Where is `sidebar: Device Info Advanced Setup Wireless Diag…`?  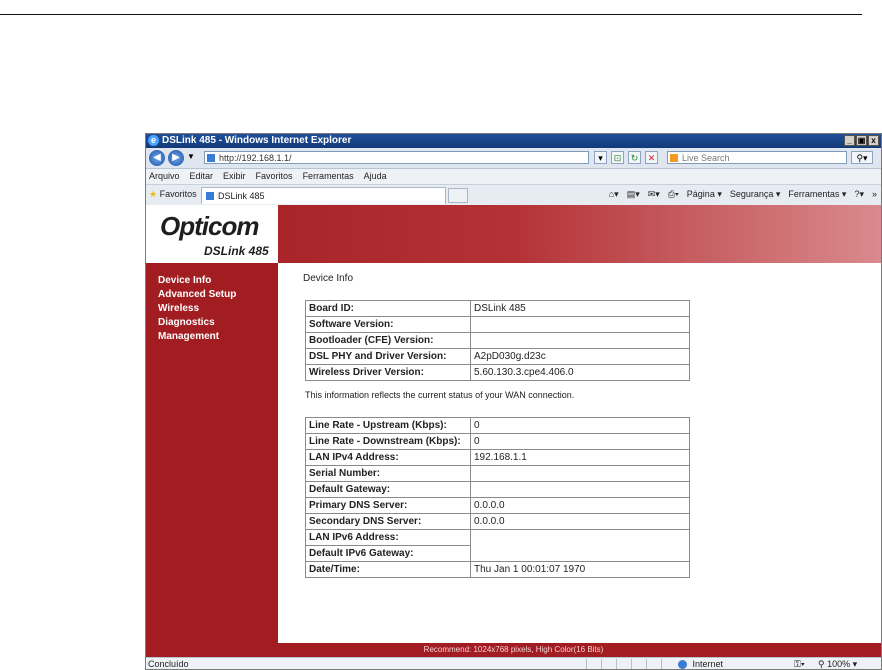 sidebar: Device Info Advanced Setup Wireless Diag… is located at coordinates (212, 453).